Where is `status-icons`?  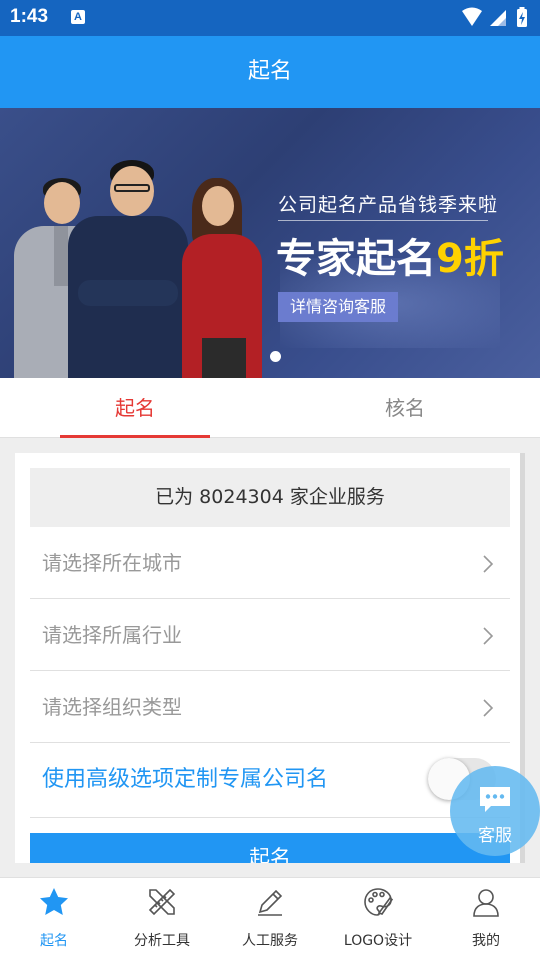
status-icons is located at coordinates (496, 20).